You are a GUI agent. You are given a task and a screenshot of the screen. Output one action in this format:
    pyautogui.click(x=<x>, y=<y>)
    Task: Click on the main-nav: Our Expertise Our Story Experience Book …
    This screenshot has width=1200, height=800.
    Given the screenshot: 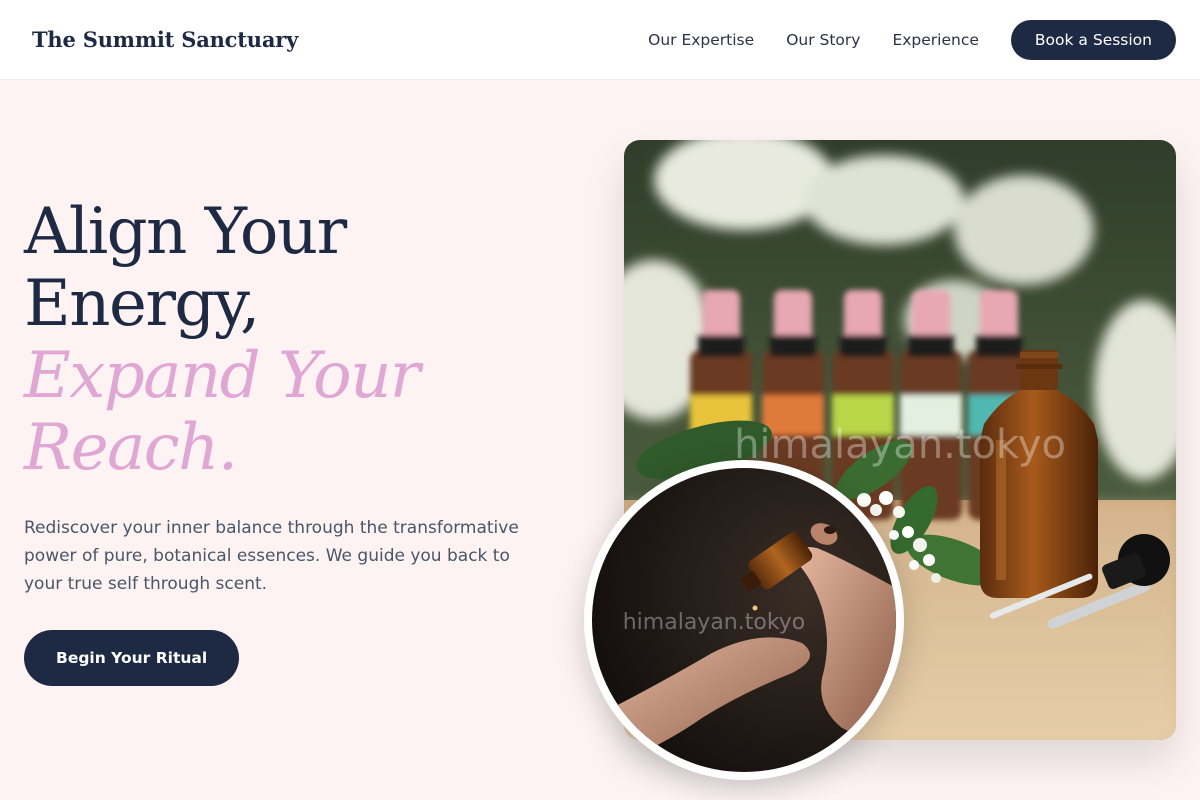 What is the action you would take?
    pyautogui.click(x=912, y=39)
    